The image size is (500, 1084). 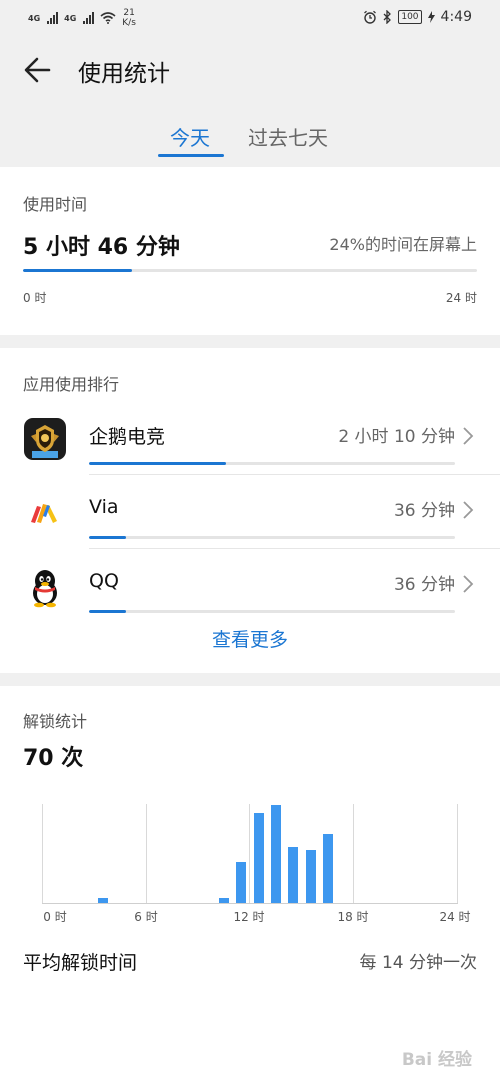 What do you see at coordinates (82, 18) in the screenshot?
I see `status-left: 4G 4G 21 K/s` at bounding box center [82, 18].